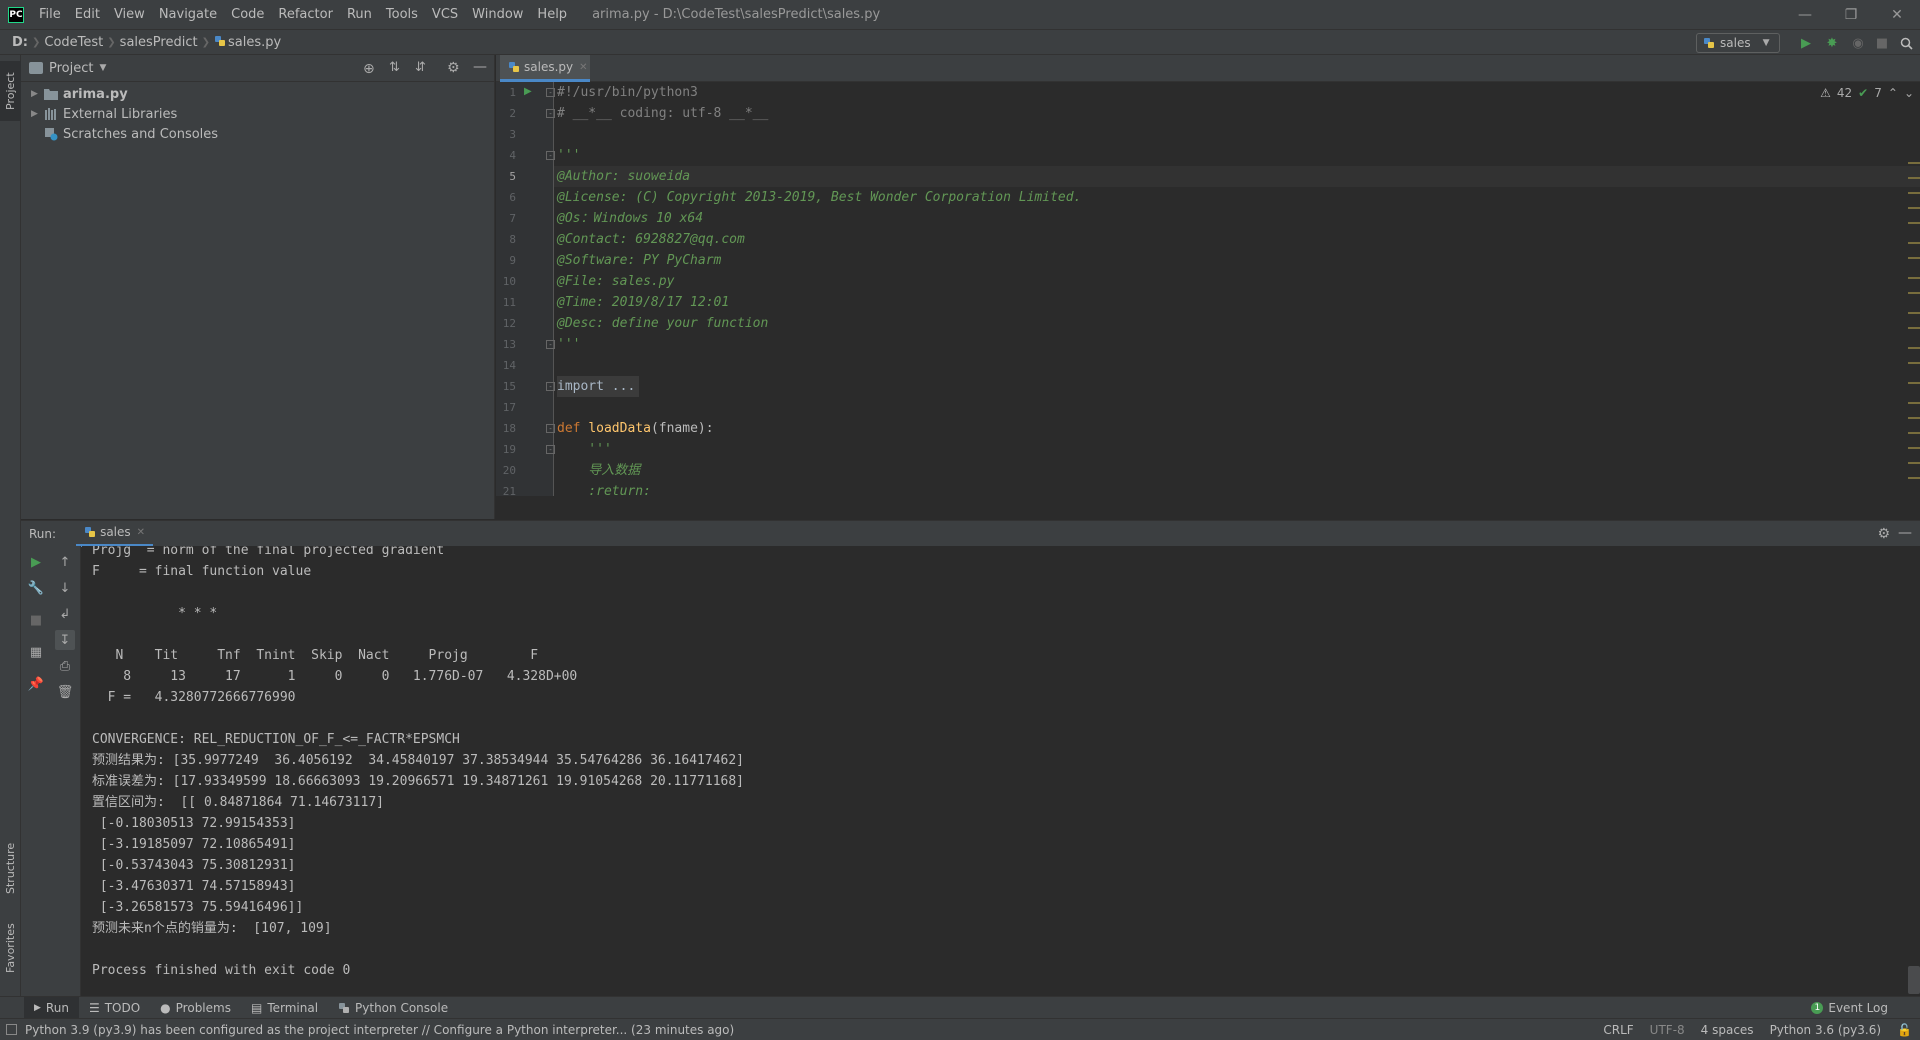 The height and width of the screenshot is (1040, 1920). What do you see at coordinates (262, 94) in the screenshot?
I see `tree-item-arima: ▶ arima.py` at bounding box center [262, 94].